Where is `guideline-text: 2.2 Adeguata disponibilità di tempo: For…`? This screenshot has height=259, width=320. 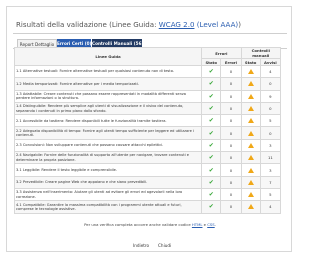
guideline-text: 2.2 Adeguata disponibilità di tempo: For… is located at coordinates (108, 133).